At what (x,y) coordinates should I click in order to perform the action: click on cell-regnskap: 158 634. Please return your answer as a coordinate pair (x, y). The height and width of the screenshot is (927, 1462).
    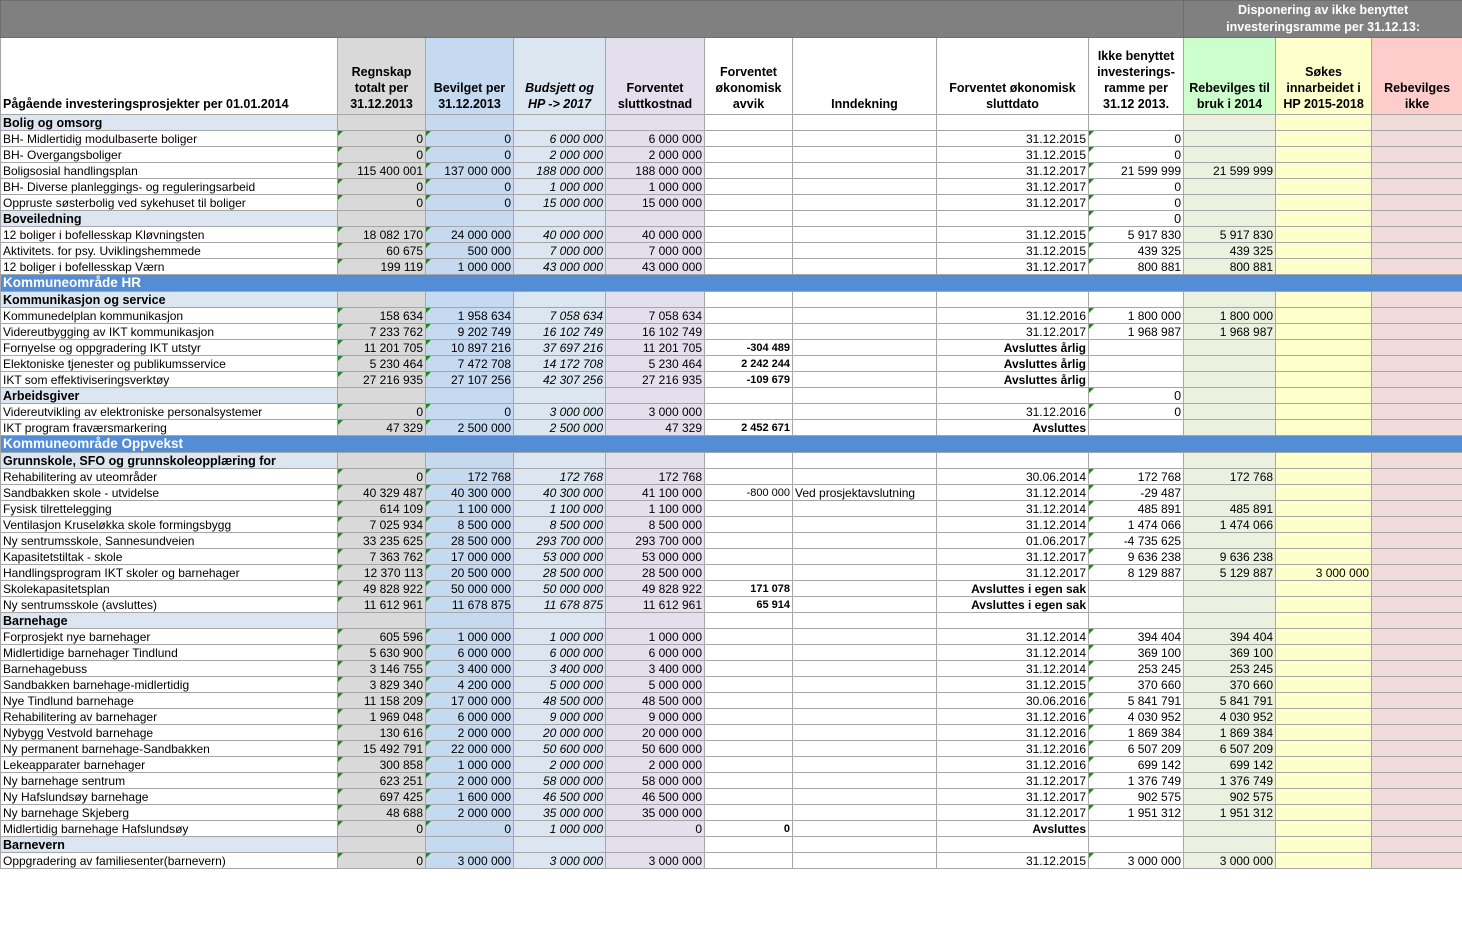
    Looking at the image, I should click on (381, 315).